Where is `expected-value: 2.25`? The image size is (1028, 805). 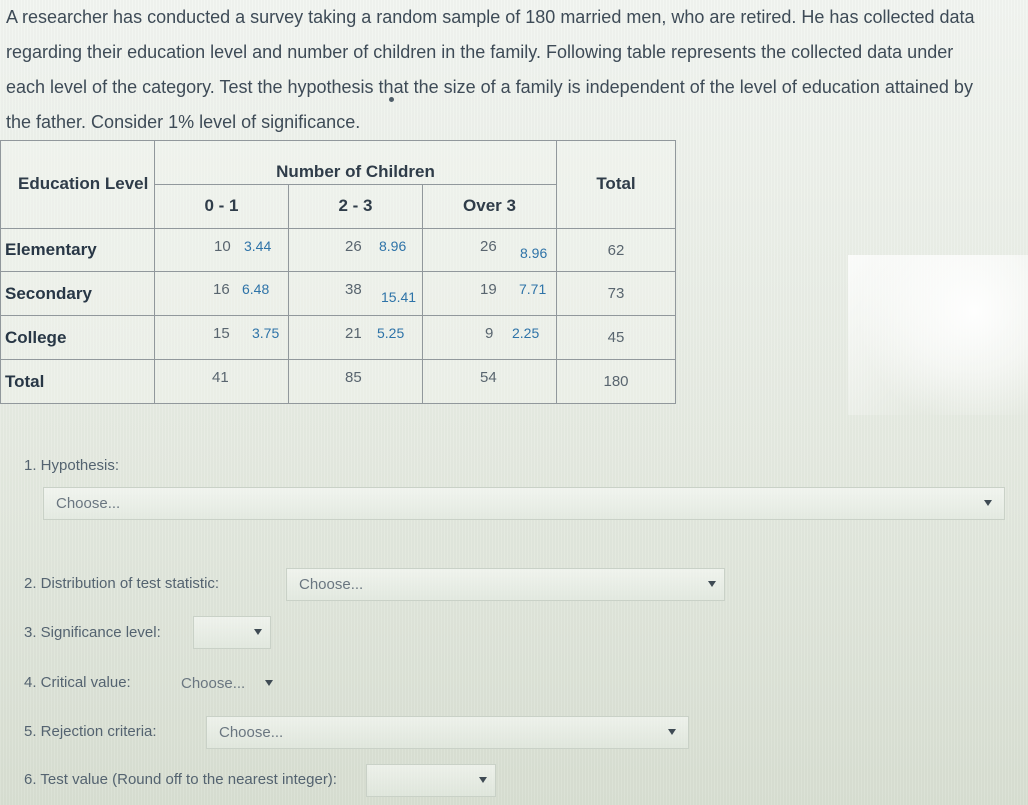 expected-value: 2.25 is located at coordinates (526, 333).